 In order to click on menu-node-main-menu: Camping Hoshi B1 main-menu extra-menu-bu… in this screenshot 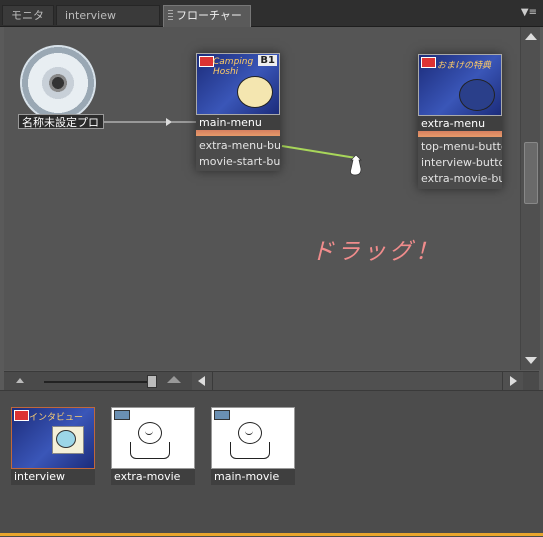, I will do `click(238, 112)`.